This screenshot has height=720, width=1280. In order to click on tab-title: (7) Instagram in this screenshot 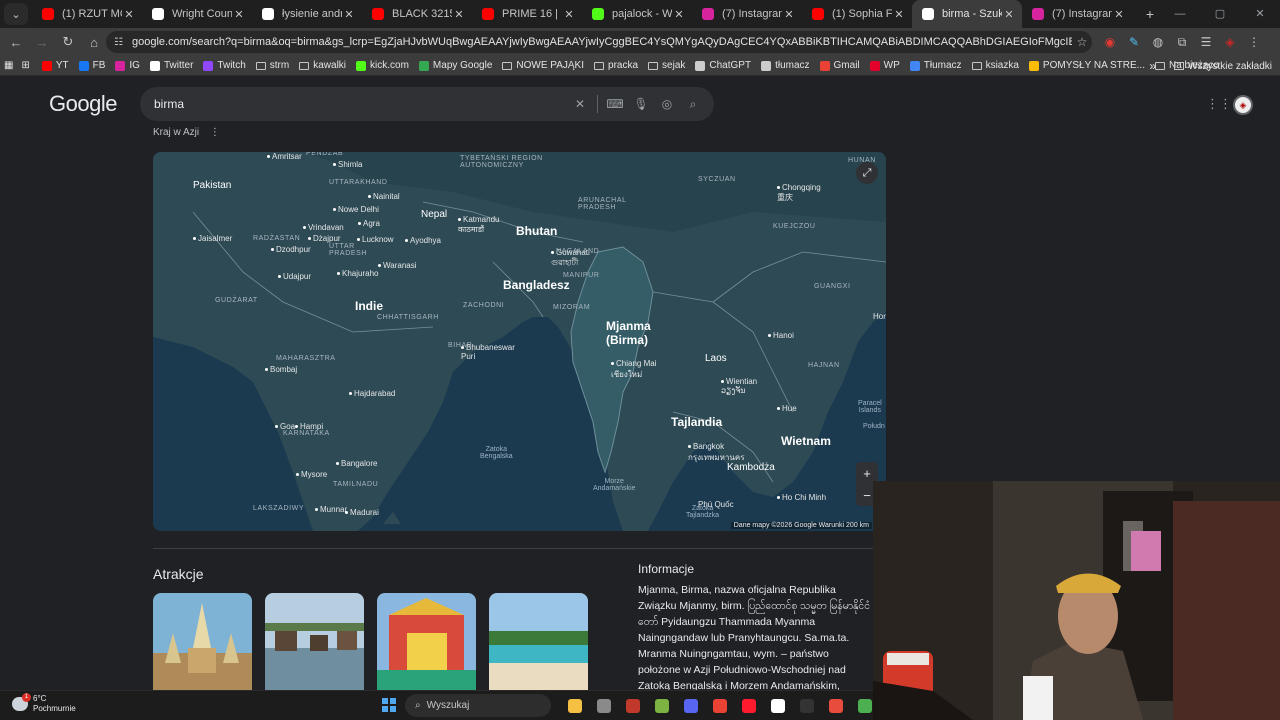, I will do `click(752, 14)`.